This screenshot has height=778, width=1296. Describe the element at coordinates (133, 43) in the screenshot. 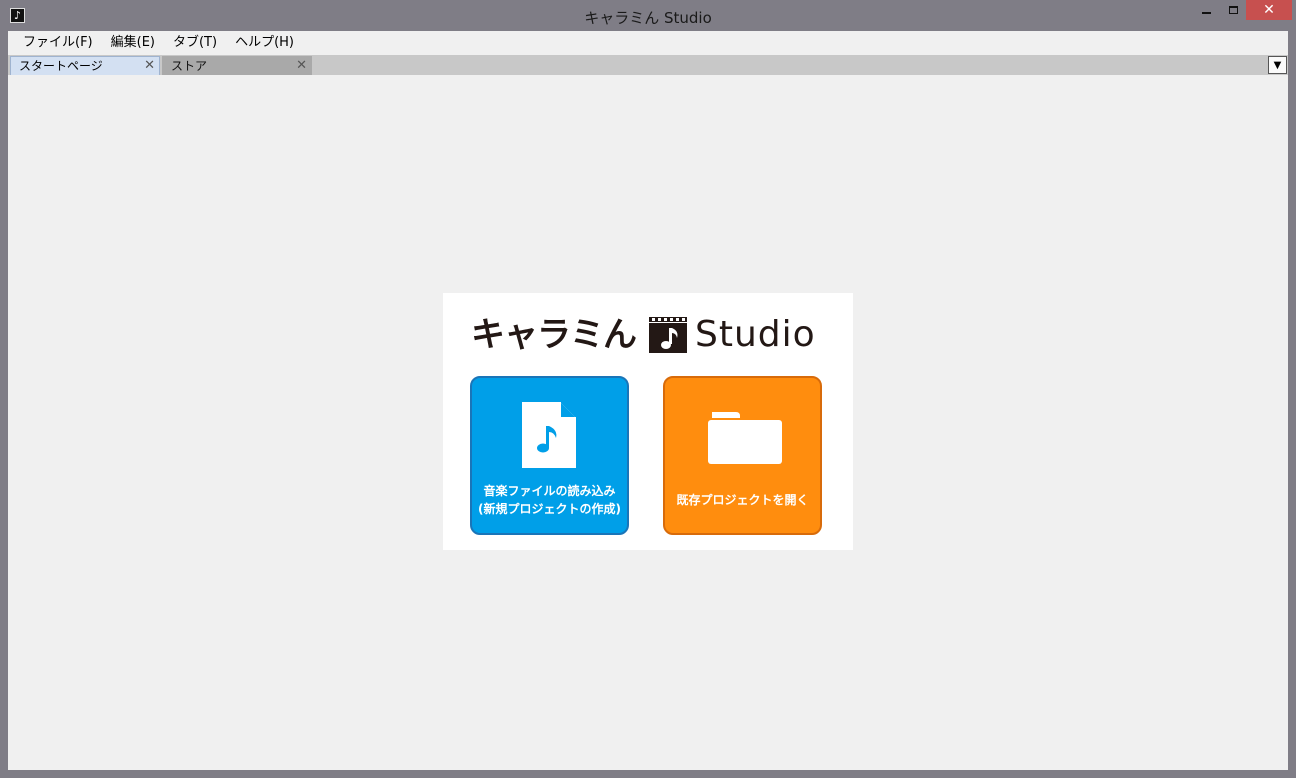

I see `menu-edit: 編集(E)` at that location.